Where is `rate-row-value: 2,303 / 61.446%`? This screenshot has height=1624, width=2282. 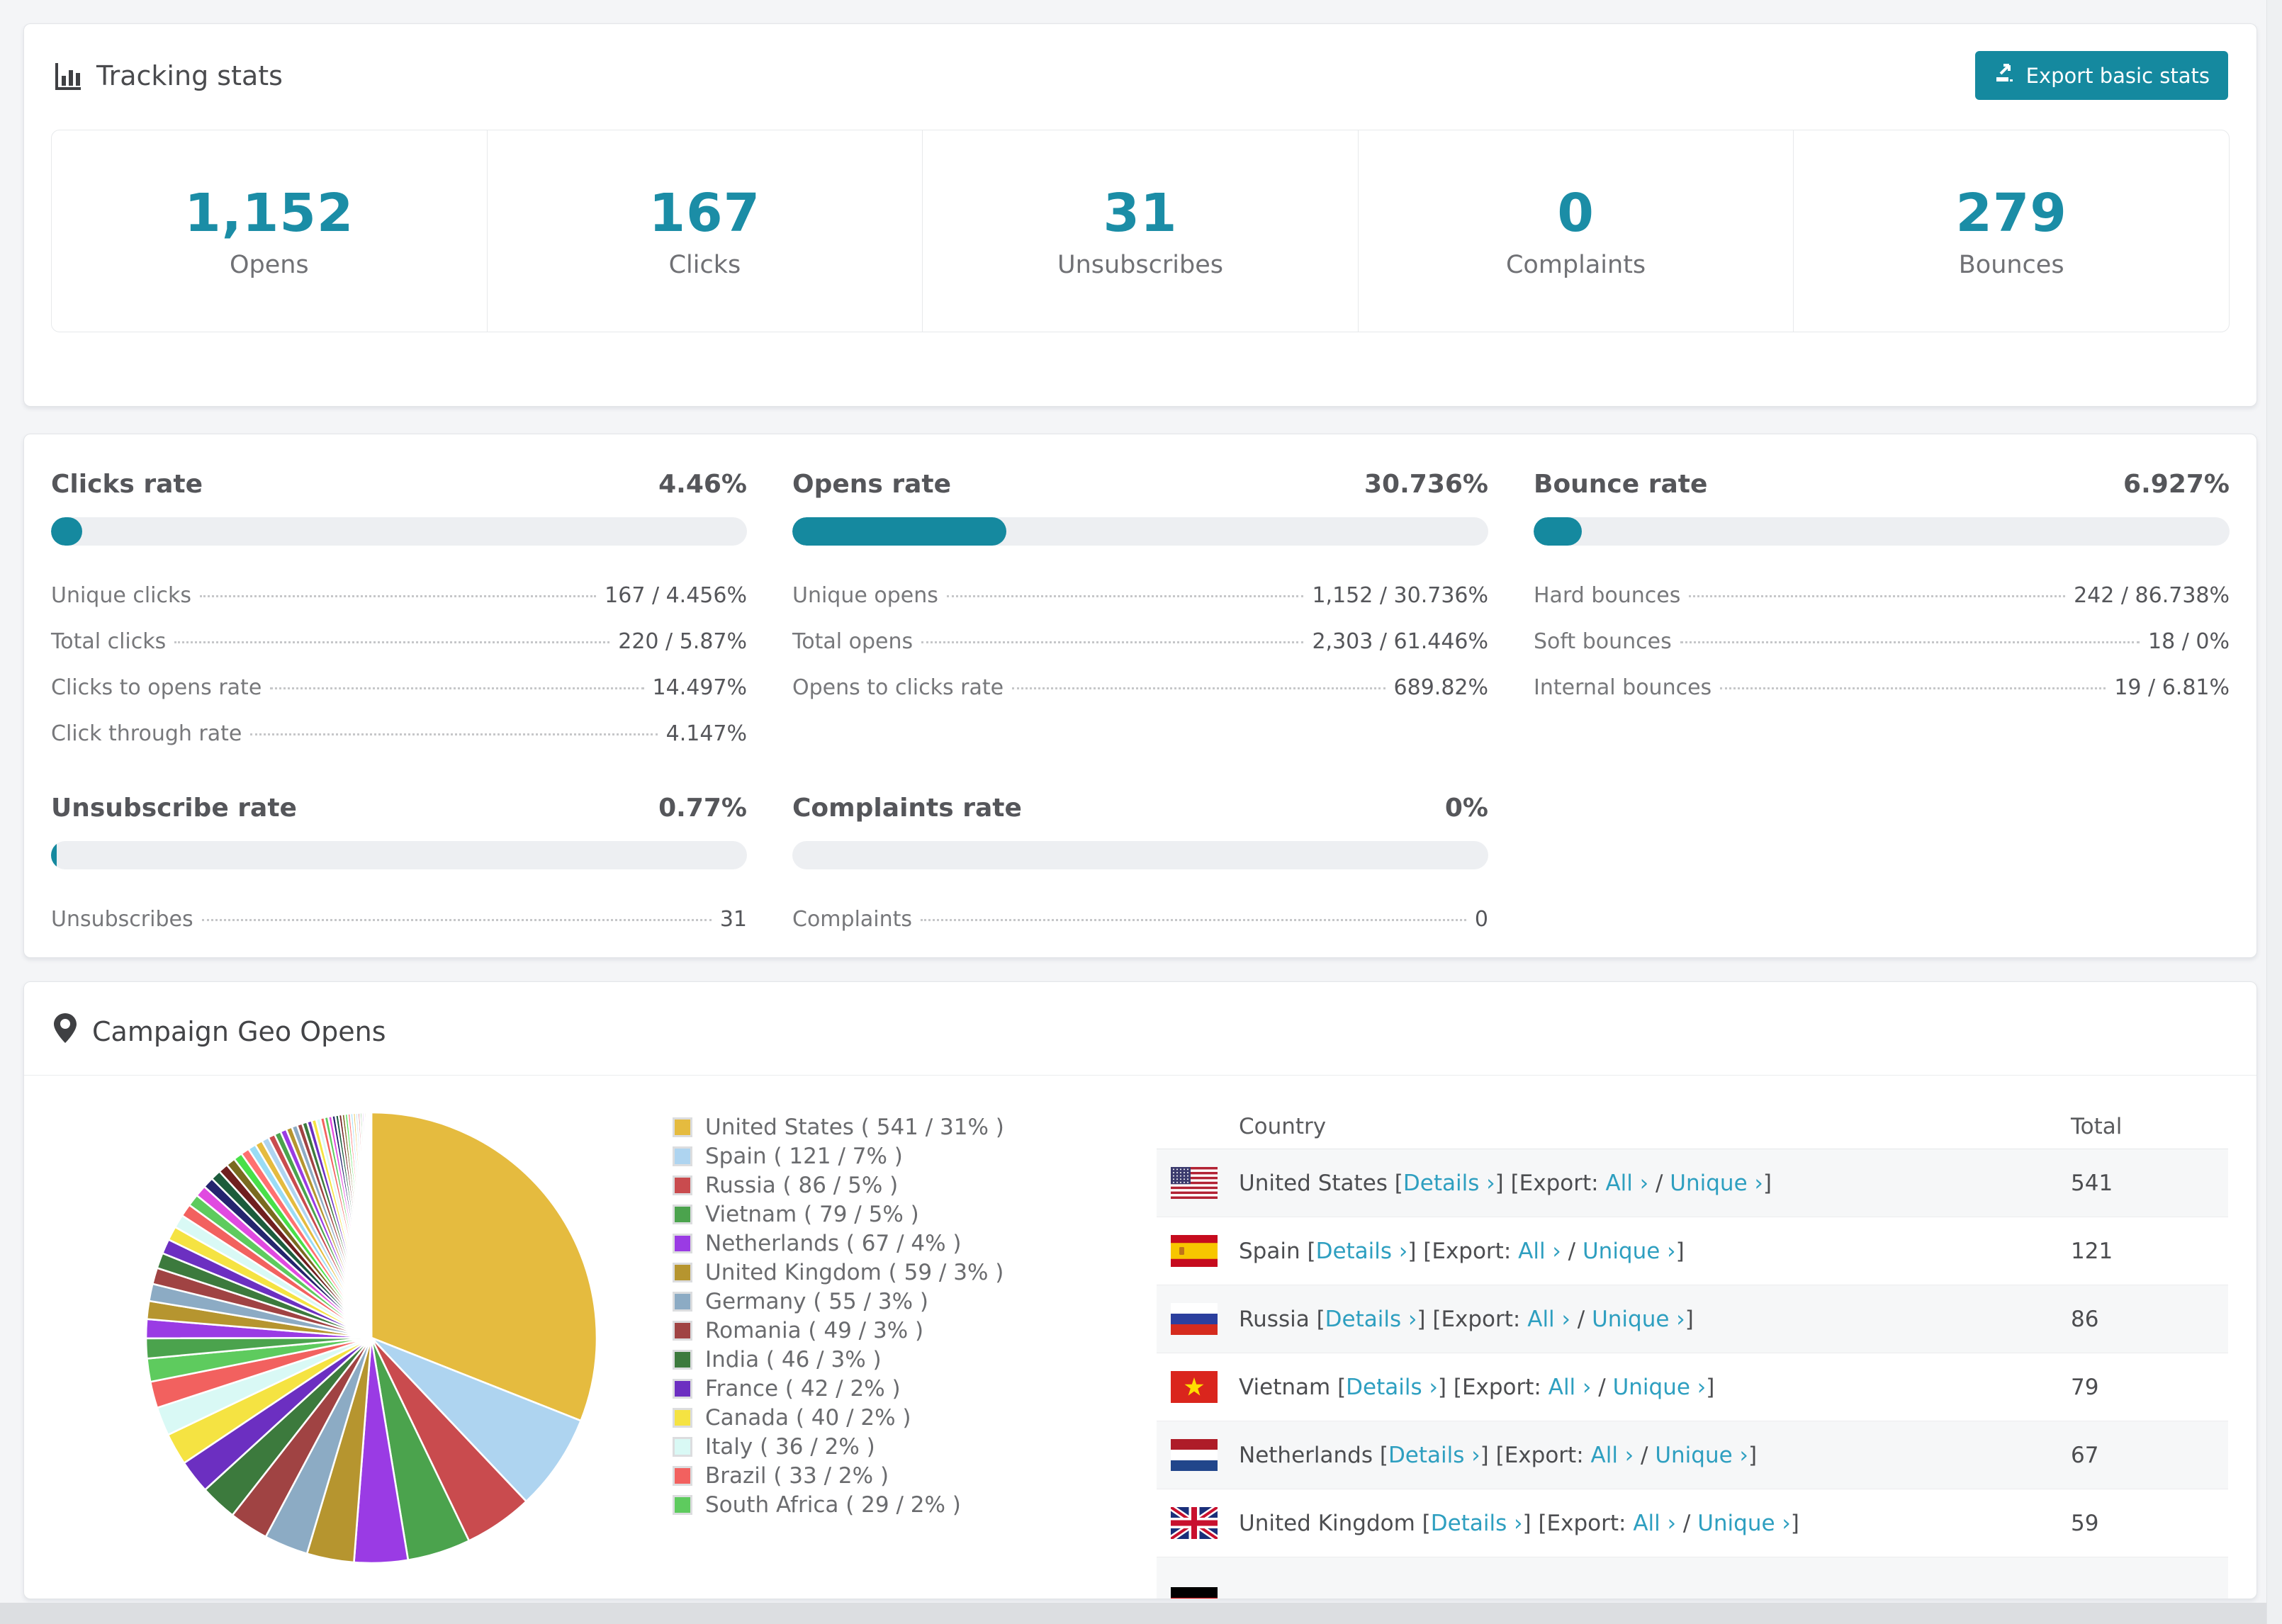
rate-row-value: 2,303 / 61.446% is located at coordinates (1400, 641).